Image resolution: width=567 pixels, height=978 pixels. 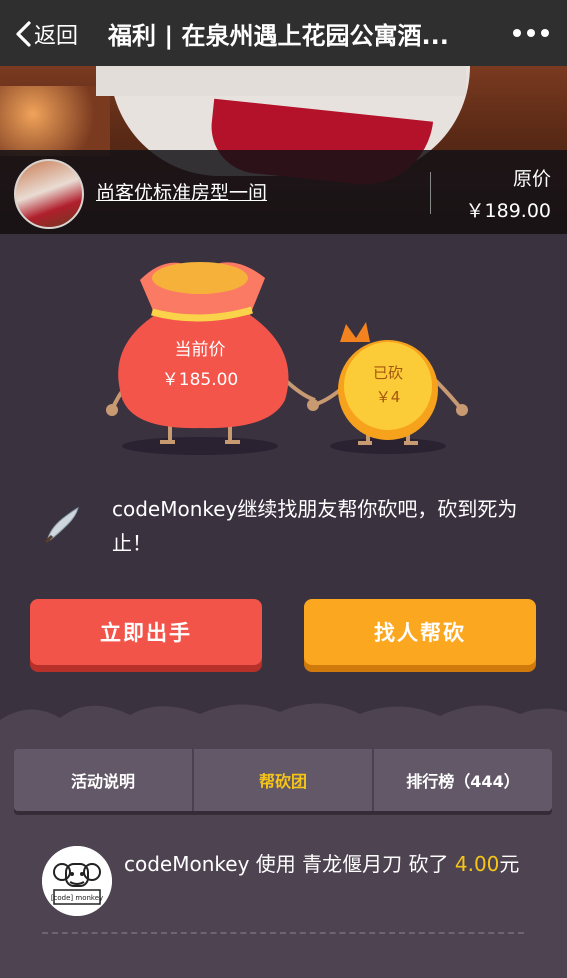 What do you see at coordinates (200, 380) in the screenshot?
I see `current-price-value: ￥185.00` at bounding box center [200, 380].